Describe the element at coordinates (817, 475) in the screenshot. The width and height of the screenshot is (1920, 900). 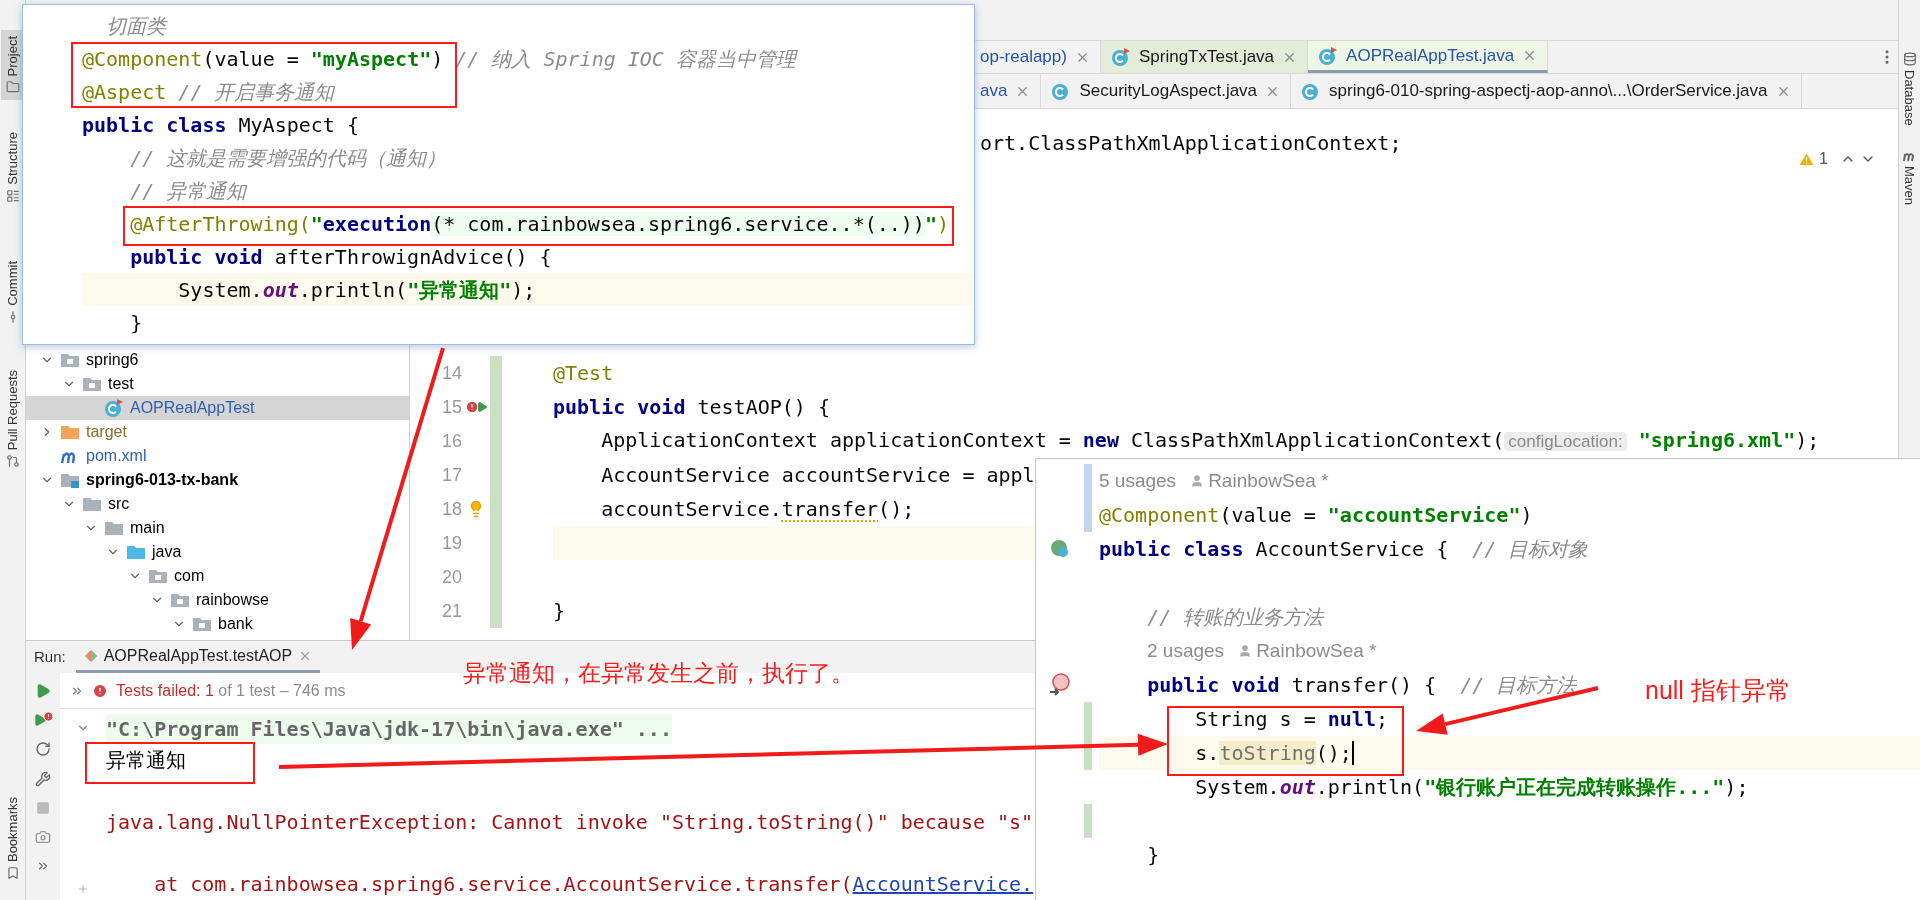
I see `code-line: AccountService accountService = appl` at that location.